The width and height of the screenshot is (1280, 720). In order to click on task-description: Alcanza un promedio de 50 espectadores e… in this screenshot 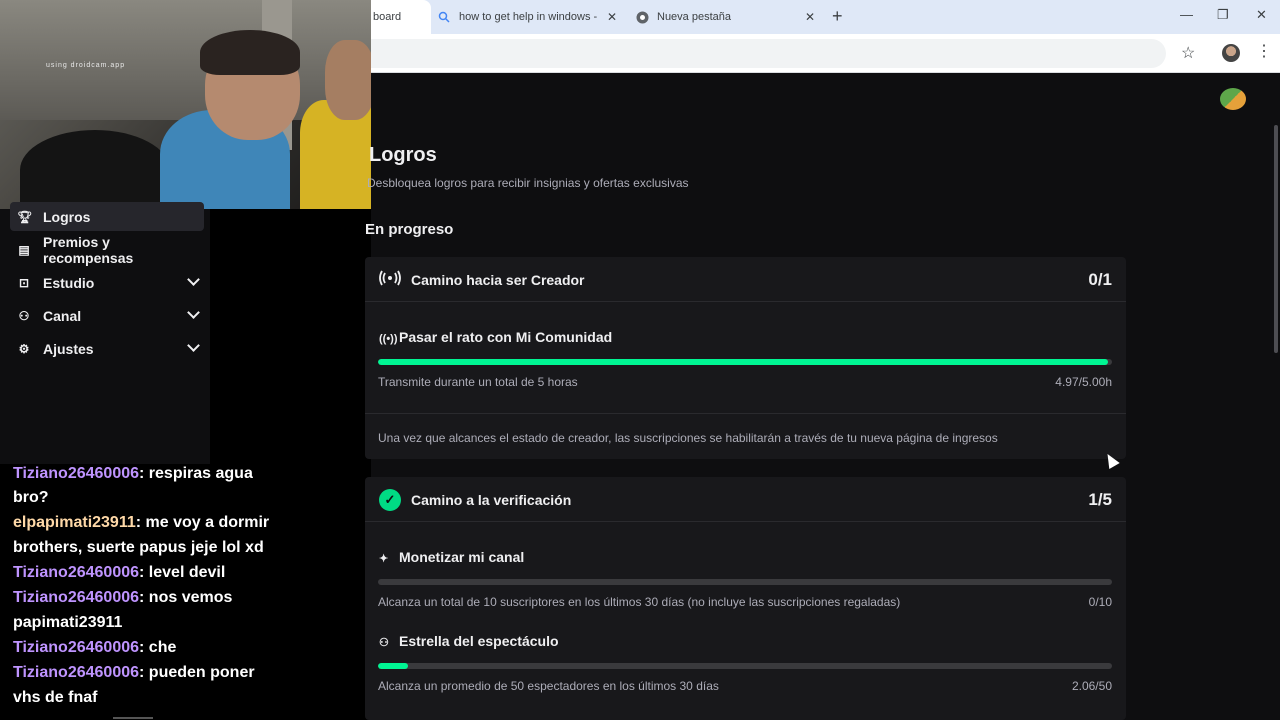, I will do `click(548, 686)`.